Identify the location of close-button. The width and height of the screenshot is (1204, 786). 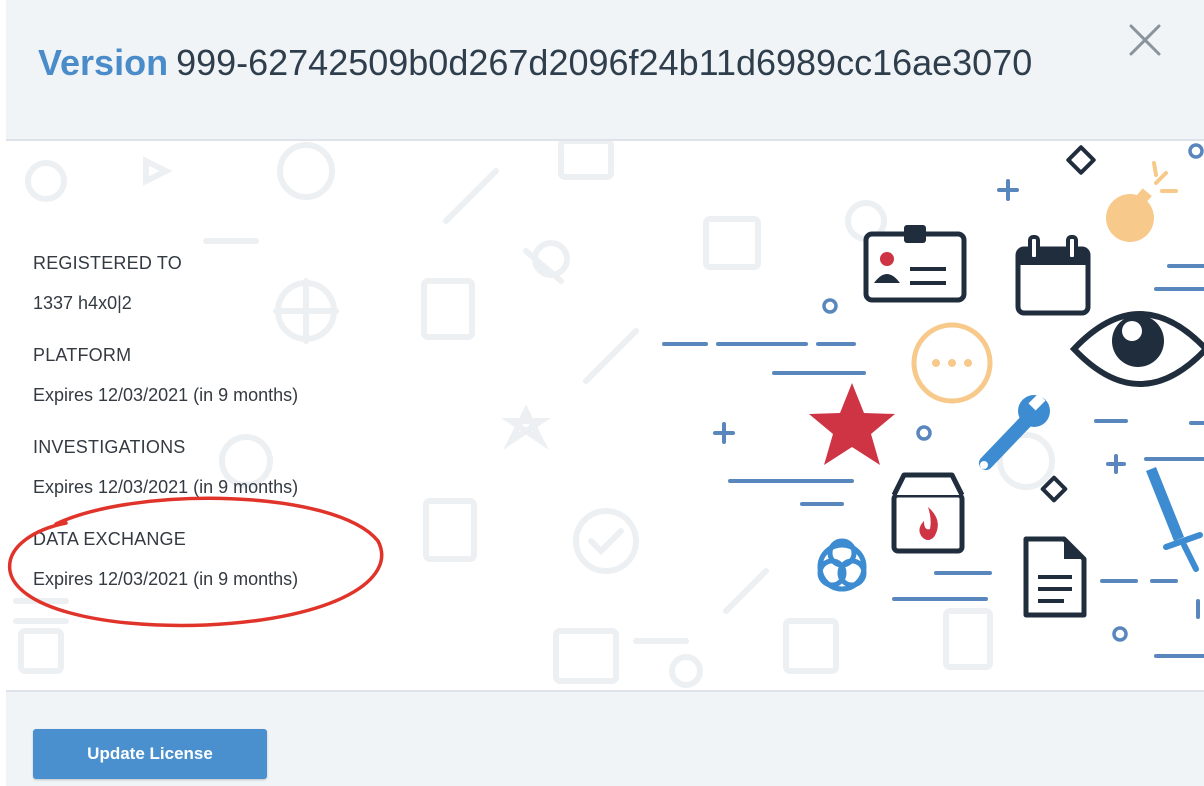
(1145, 40).